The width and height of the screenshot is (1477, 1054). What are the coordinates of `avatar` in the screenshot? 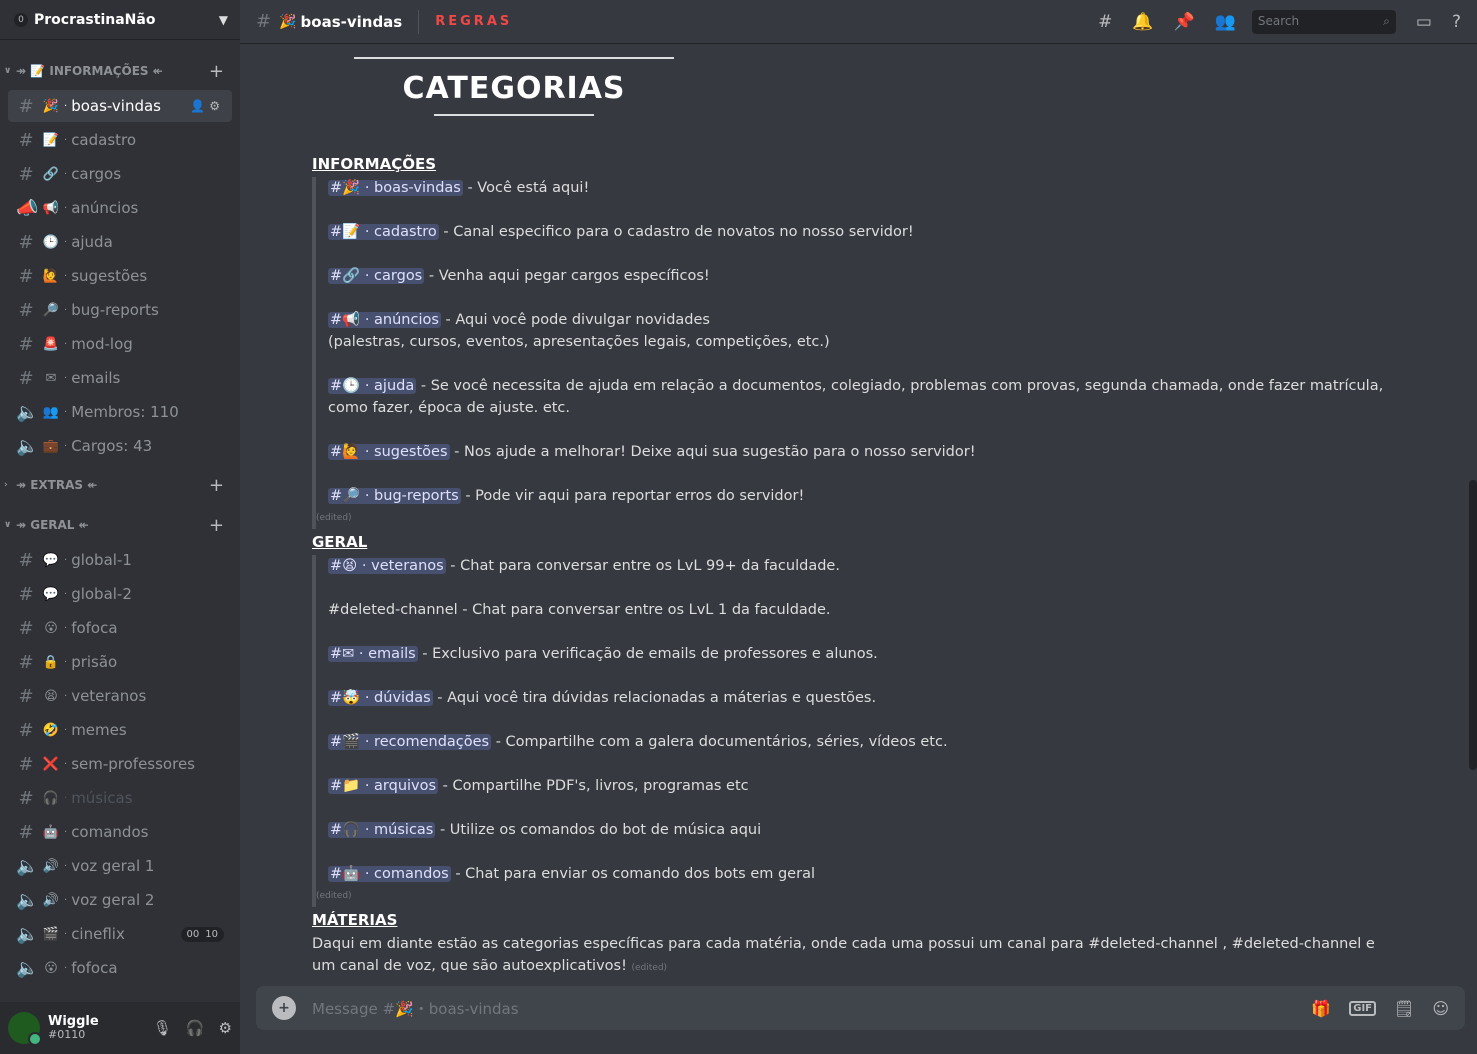 It's located at (25, 1029).